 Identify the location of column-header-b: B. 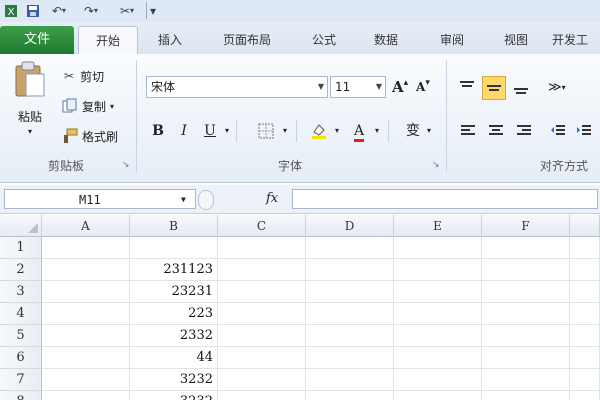
(174, 226).